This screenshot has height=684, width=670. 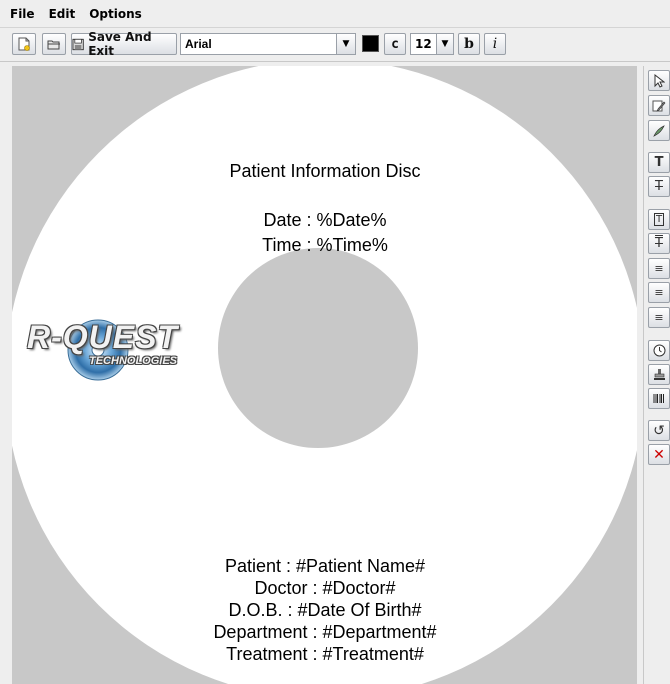 I want to click on delete-icon: ✕, so click(x=659, y=454).